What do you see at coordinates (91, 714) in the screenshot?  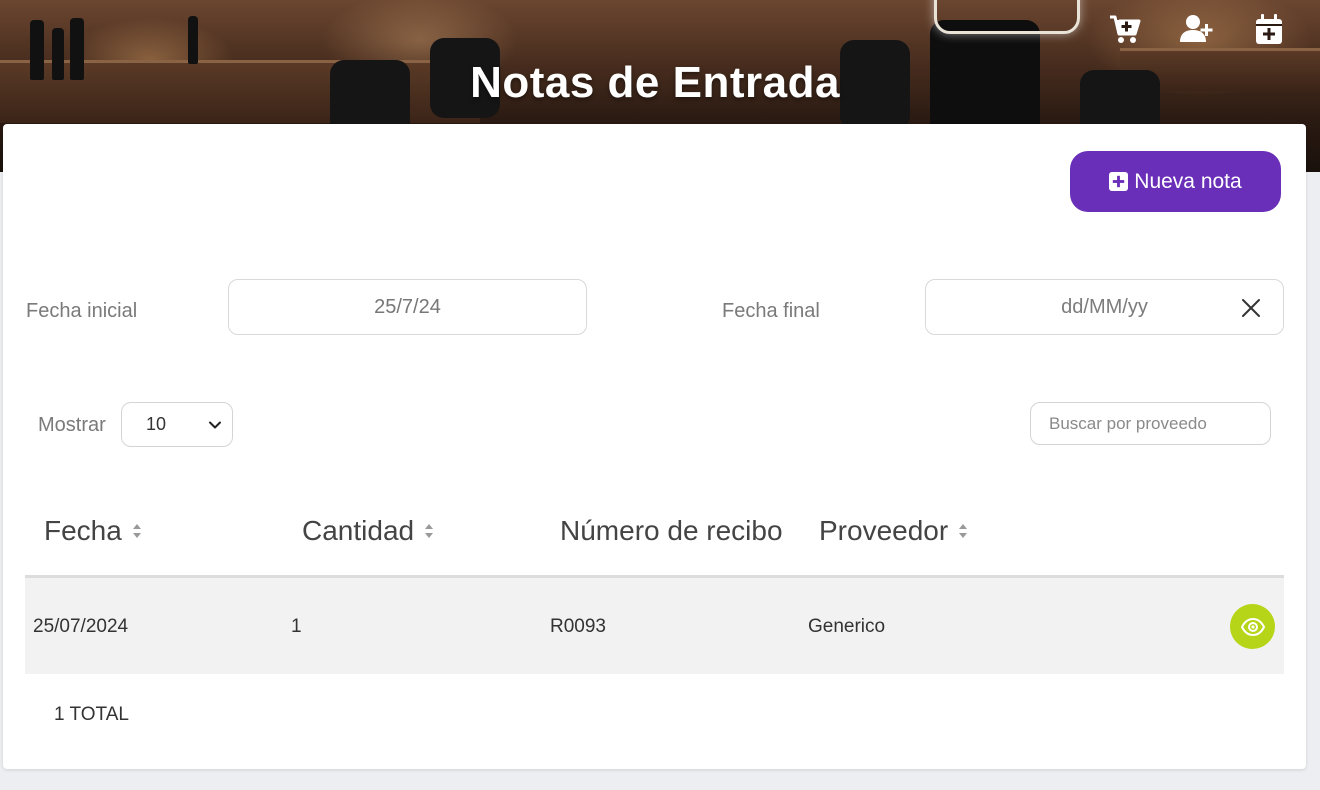 I see `total-count: 1 TOTAL` at bounding box center [91, 714].